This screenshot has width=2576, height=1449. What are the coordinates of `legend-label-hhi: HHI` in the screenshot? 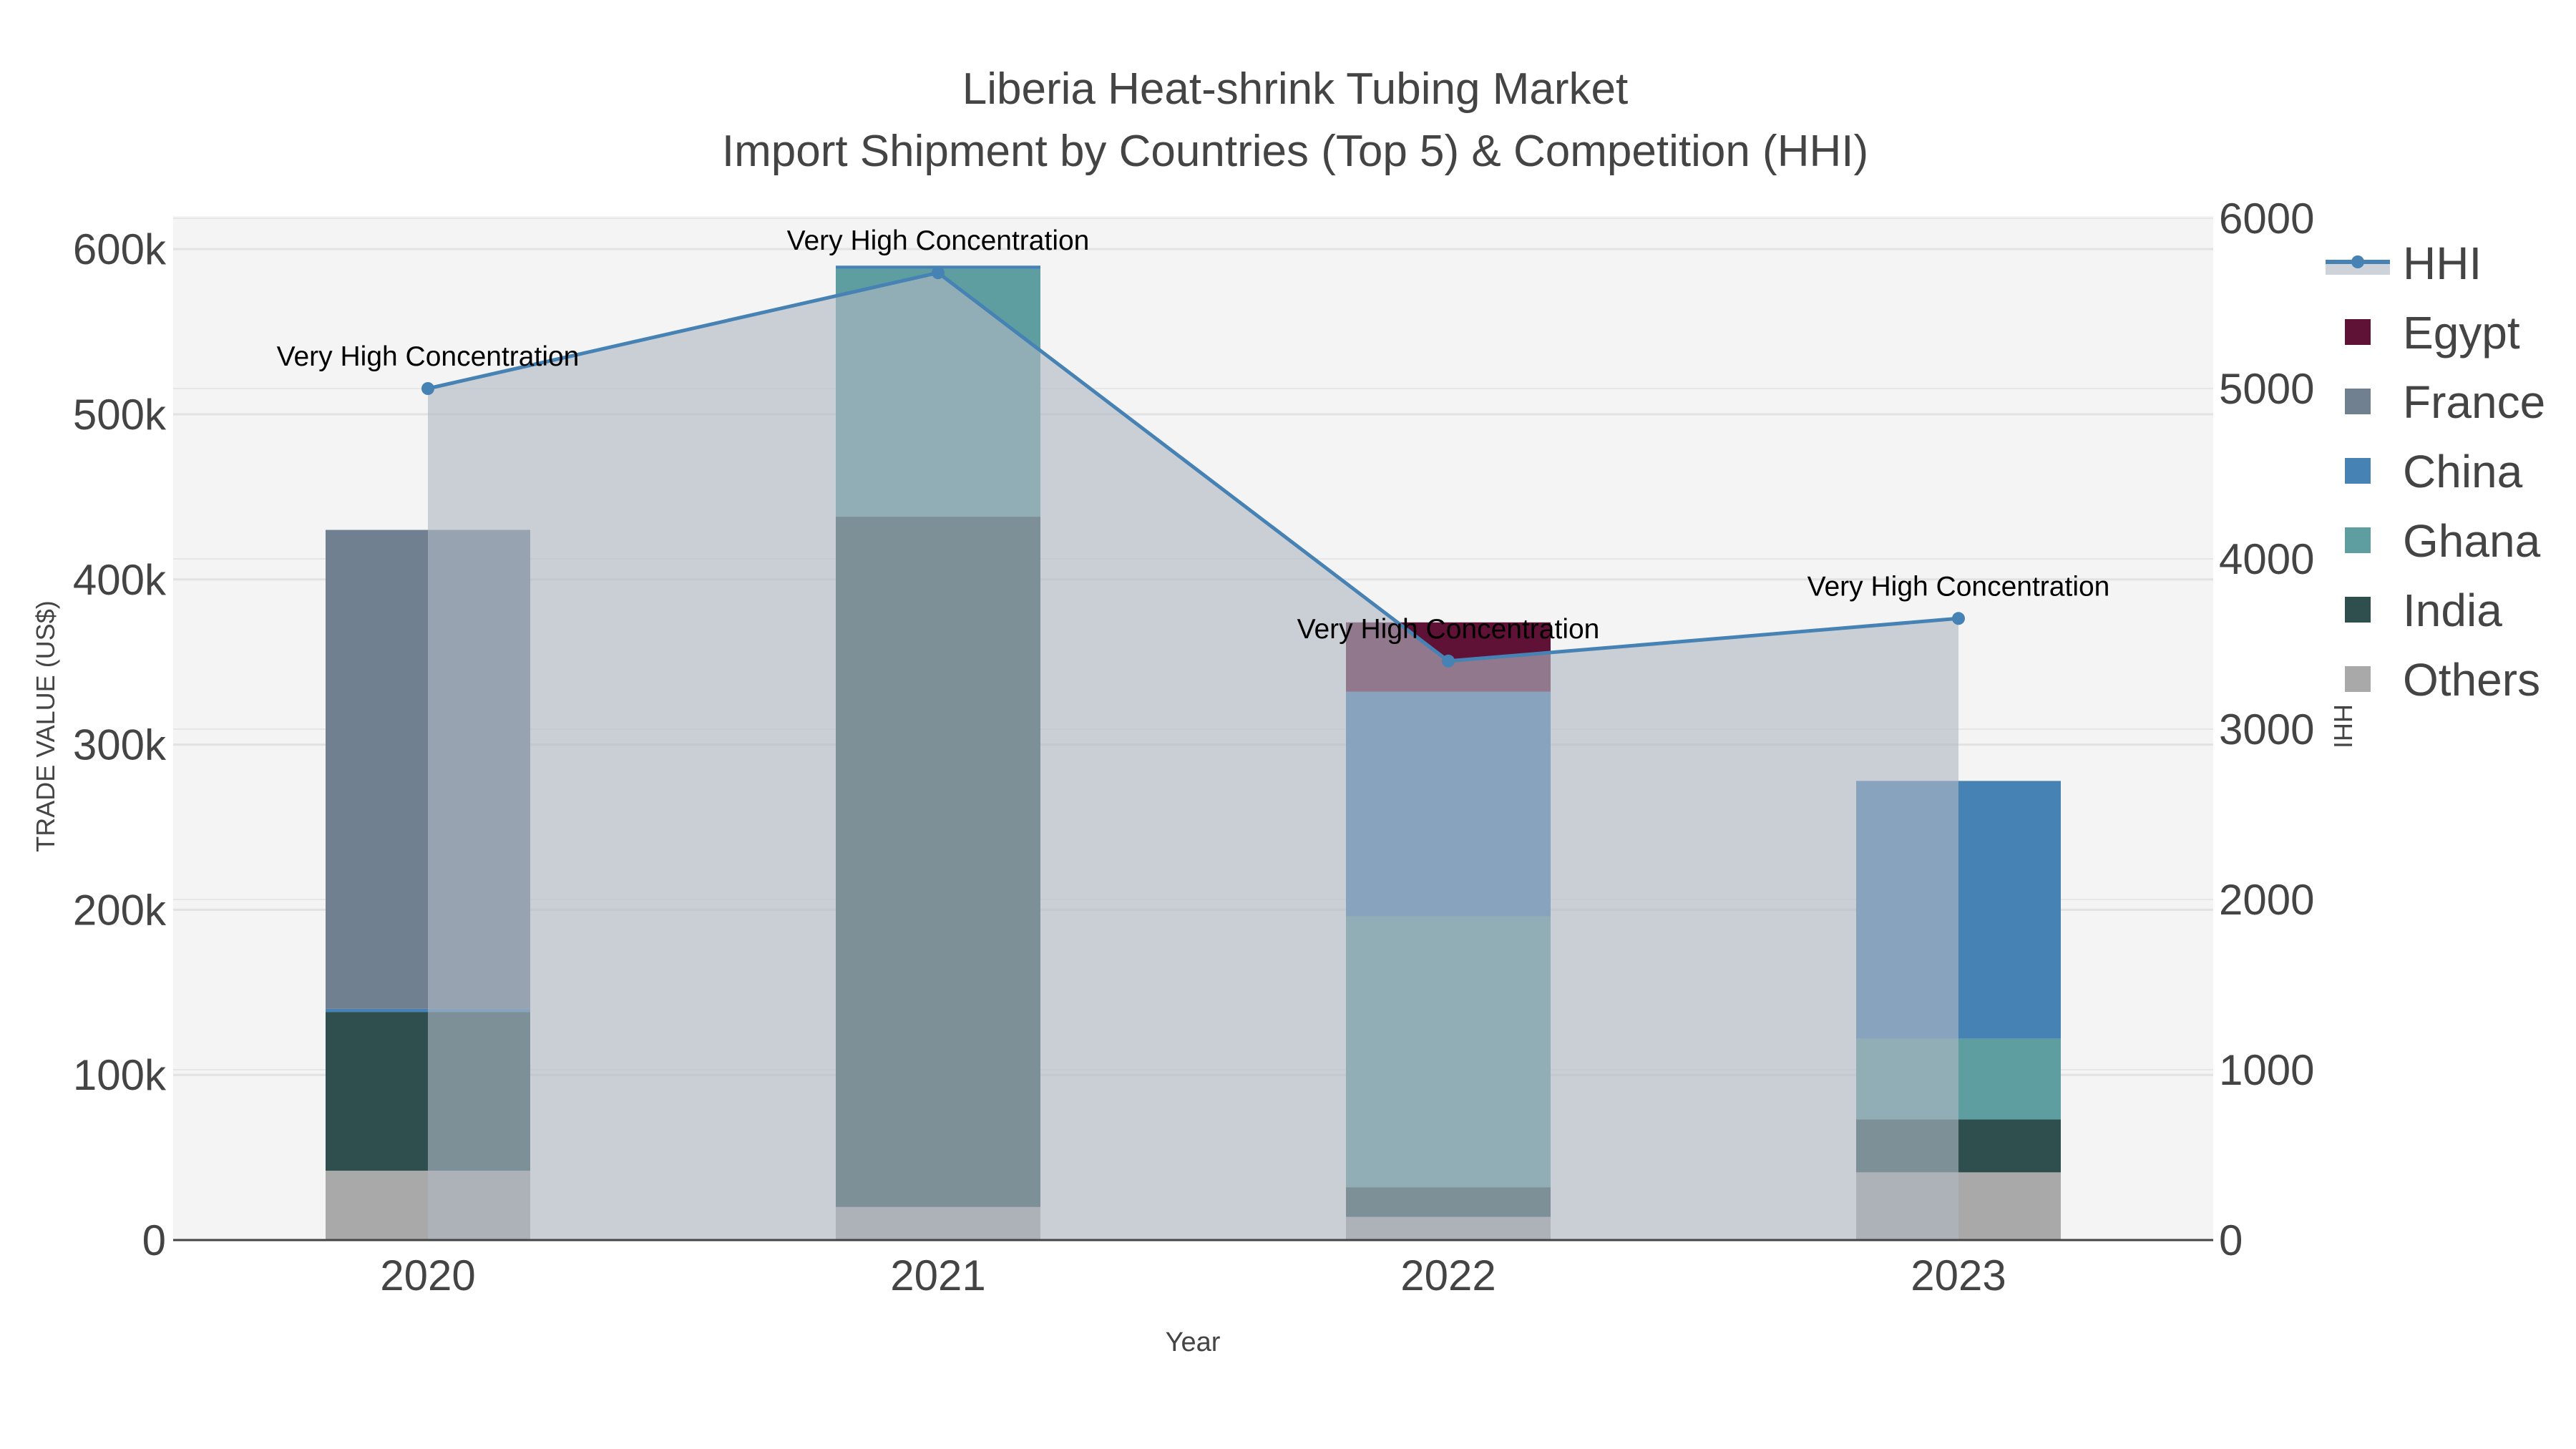 It's located at (2442, 263).